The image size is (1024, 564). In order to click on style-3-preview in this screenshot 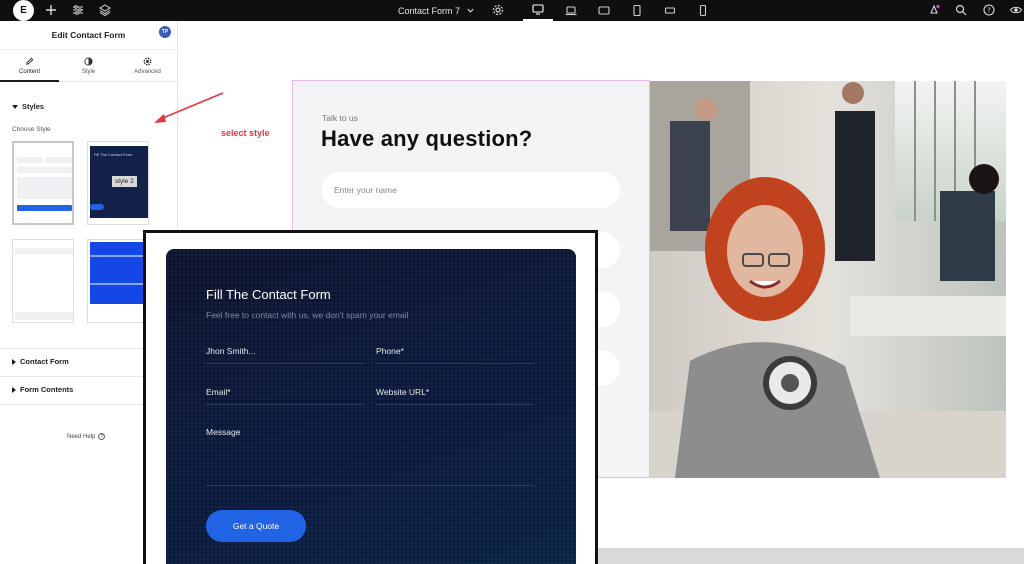, I will do `click(43, 281)`.